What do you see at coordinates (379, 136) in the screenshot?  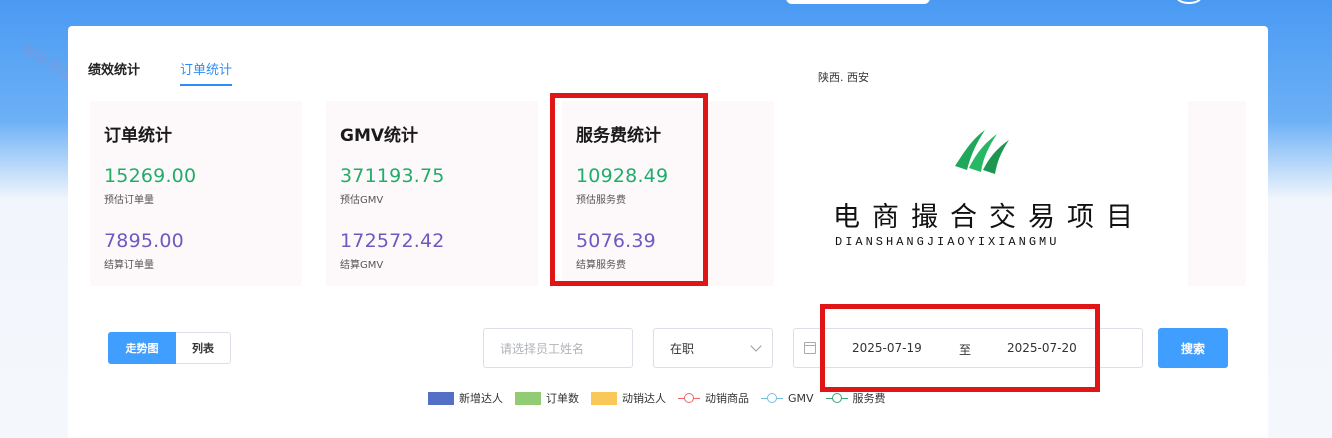 I see `stat-title: GMV统计` at bounding box center [379, 136].